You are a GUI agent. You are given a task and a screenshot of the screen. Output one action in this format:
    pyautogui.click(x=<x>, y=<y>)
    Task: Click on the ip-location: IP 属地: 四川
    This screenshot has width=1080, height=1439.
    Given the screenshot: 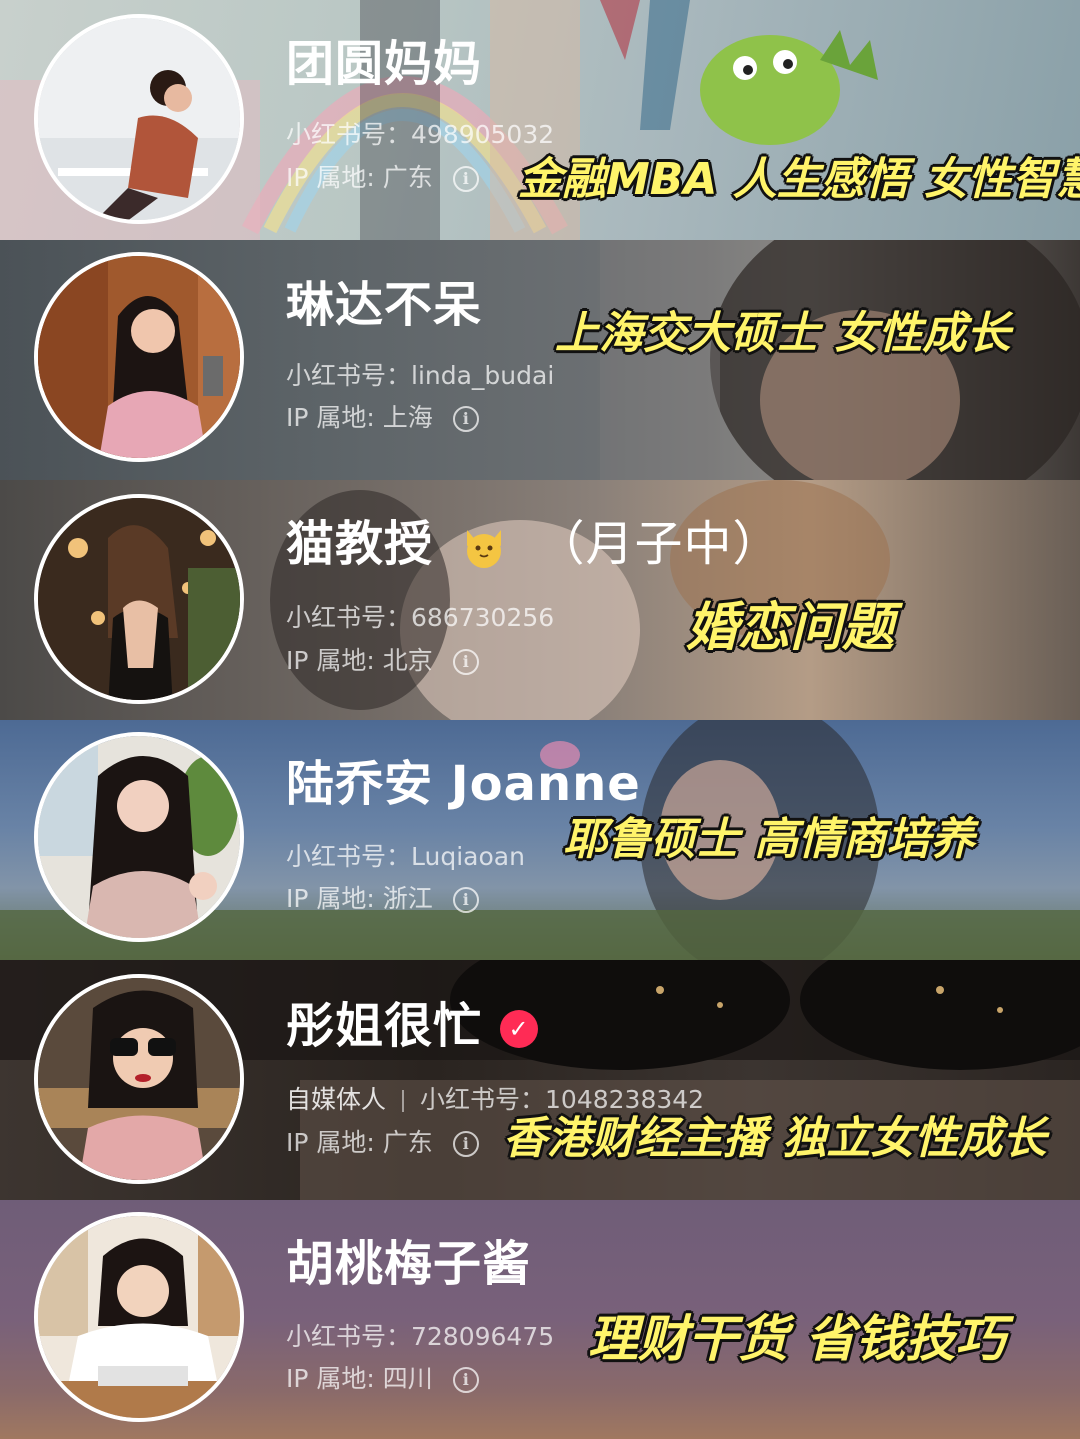 What is the action you would take?
    pyautogui.click(x=359, y=1378)
    